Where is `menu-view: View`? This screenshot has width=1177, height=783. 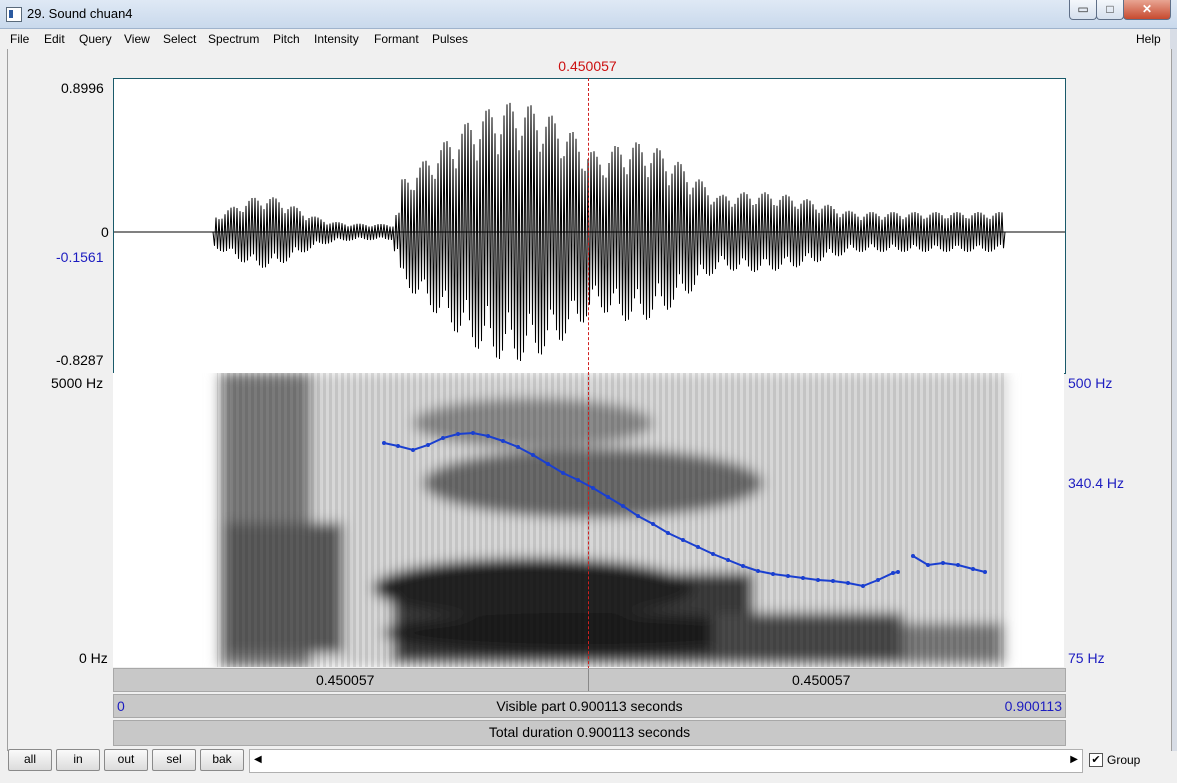
menu-view: View is located at coordinates (137, 39).